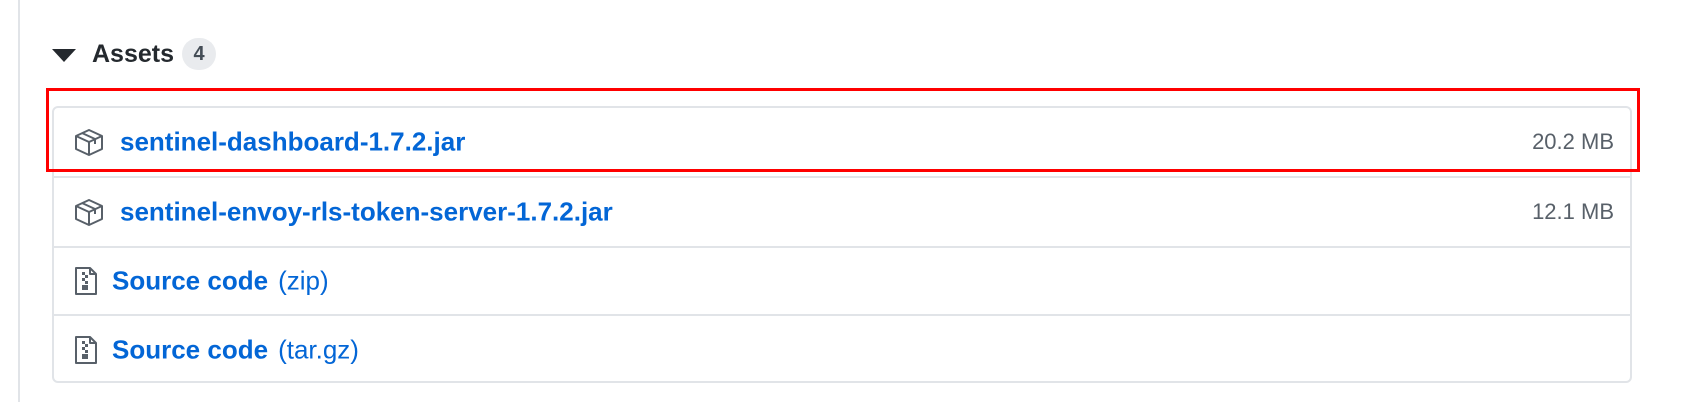 The image size is (1708, 402). What do you see at coordinates (1573, 141) in the screenshot?
I see `asset-size: 20.2 MB` at bounding box center [1573, 141].